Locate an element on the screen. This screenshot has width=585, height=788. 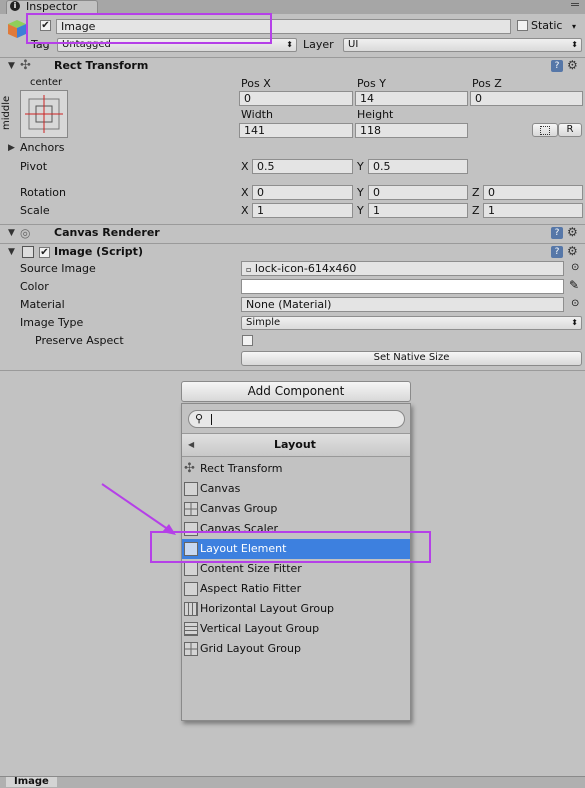
canvas-group-icon is located at coordinates (191, 509).